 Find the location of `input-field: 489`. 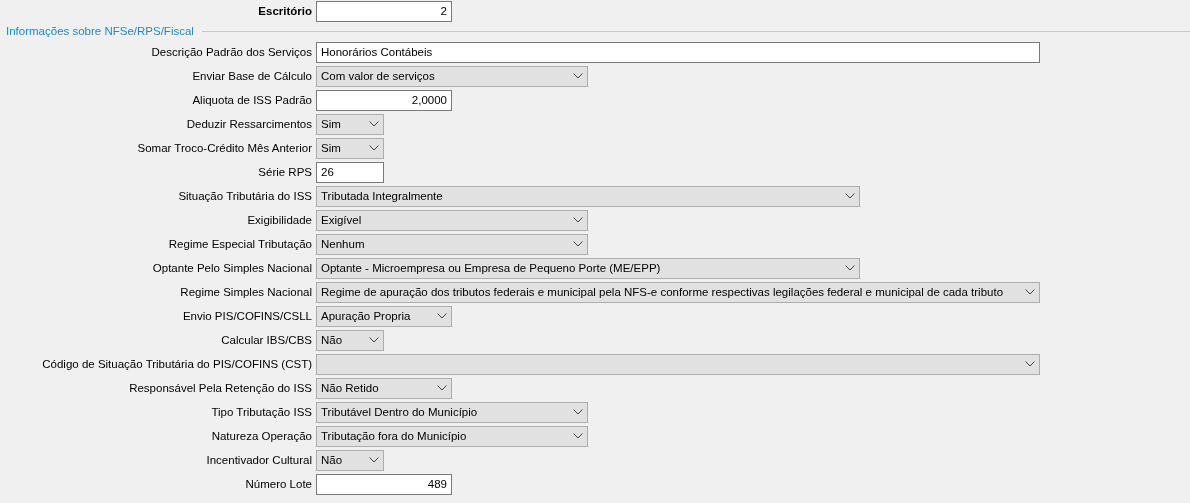

input-field: 489 is located at coordinates (384, 484).